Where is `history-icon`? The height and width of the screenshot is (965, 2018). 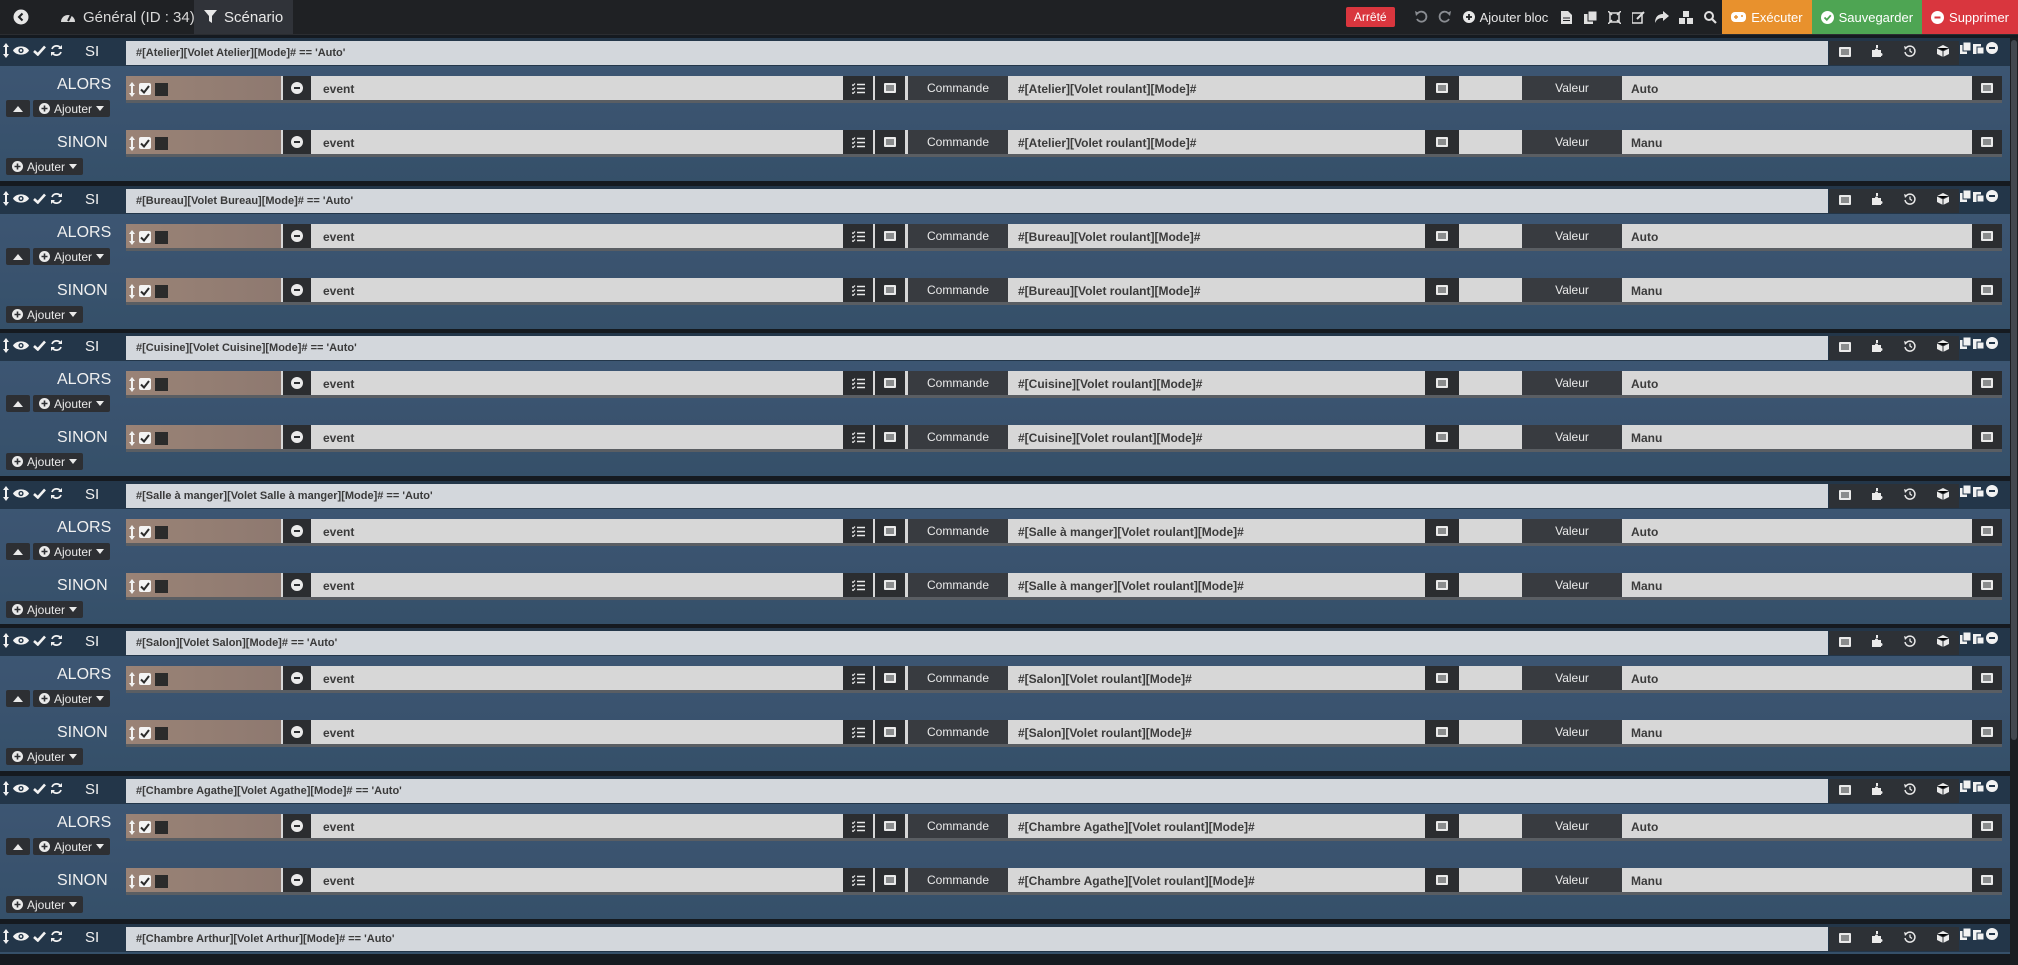 history-icon is located at coordinates (1910, 494).